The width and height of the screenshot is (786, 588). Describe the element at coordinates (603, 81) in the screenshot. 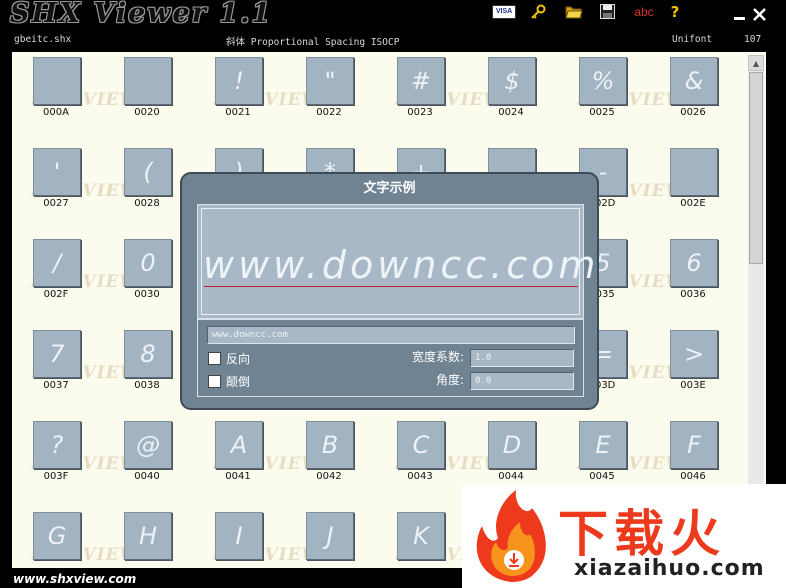

I see `glyph-tile: %` at that location.